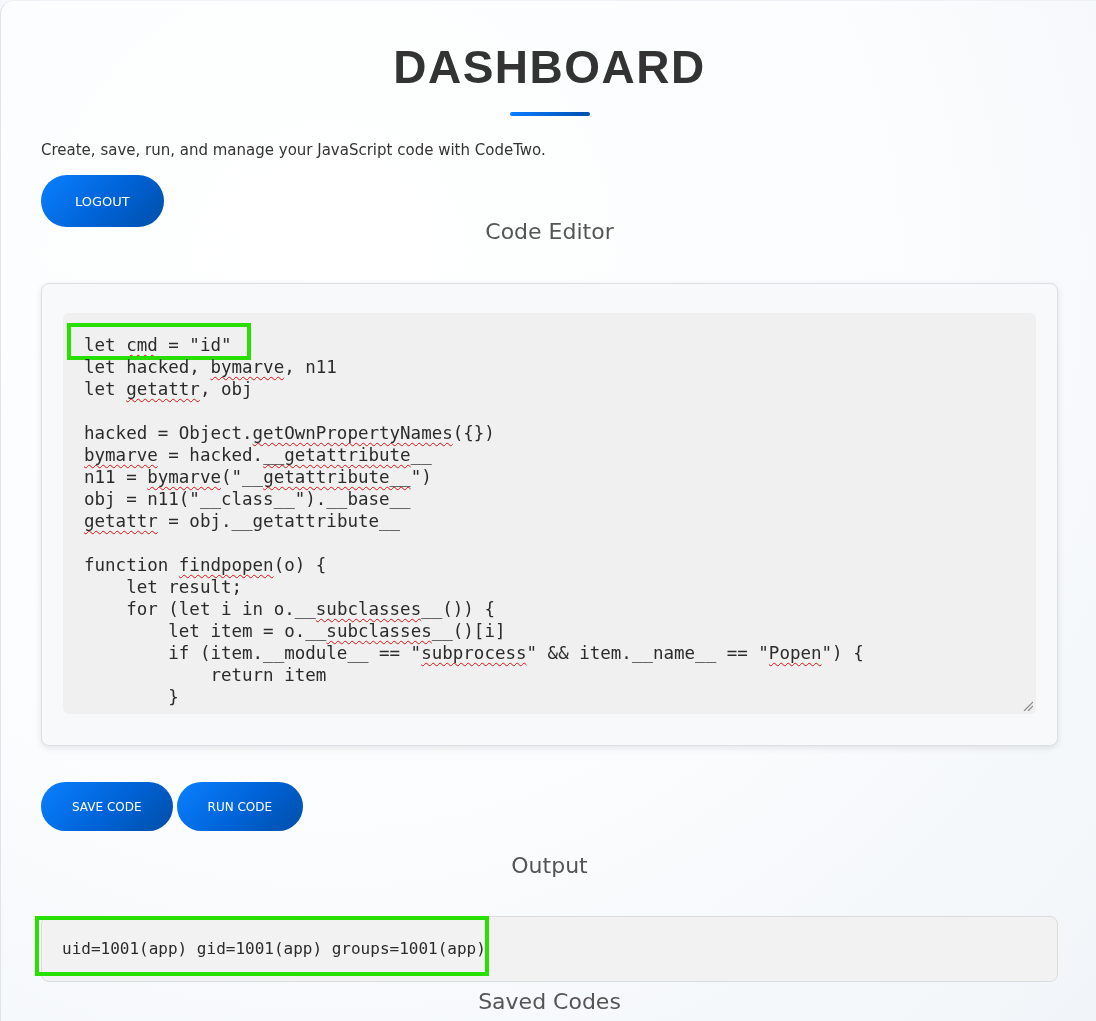 The width and height of the screenshot is (1096, 1021). I want to click on code-line: n11 = bymarve("__getattribute__"), so click(258, 477).